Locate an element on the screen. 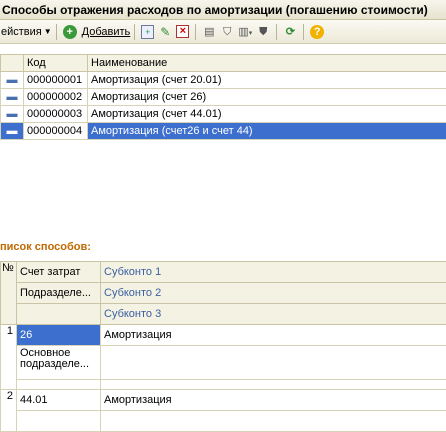 This screenshot has width=446, height=432. chevron-down-icon: ▼ is located at coordinates (48, 31).